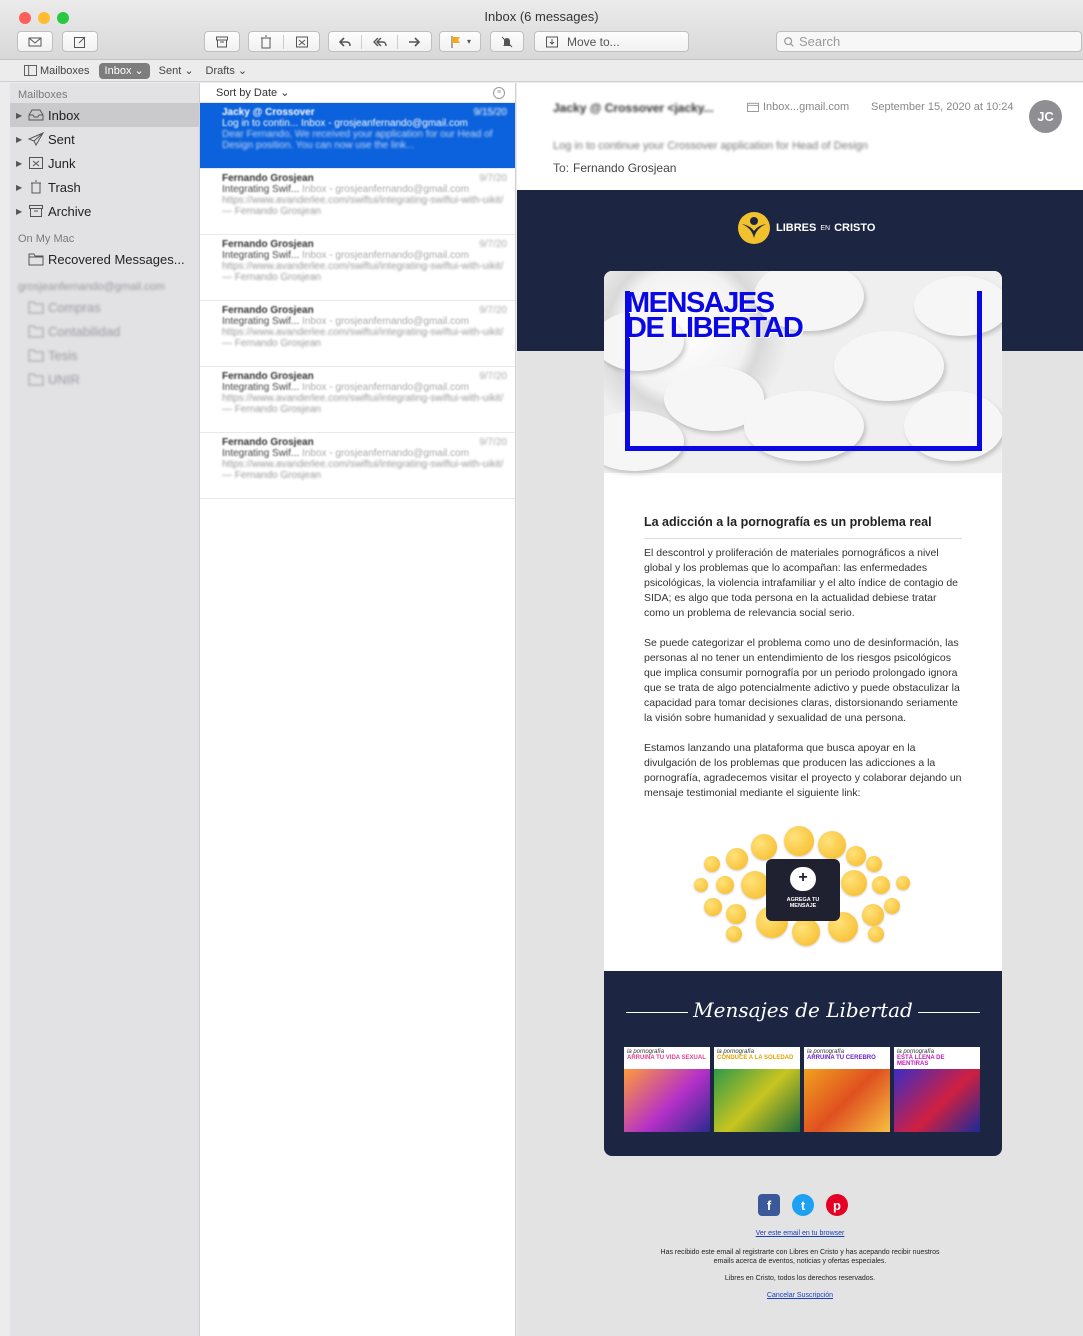 The image size is (1083, 1336). I want to click on archive-button, so click(222, 41).